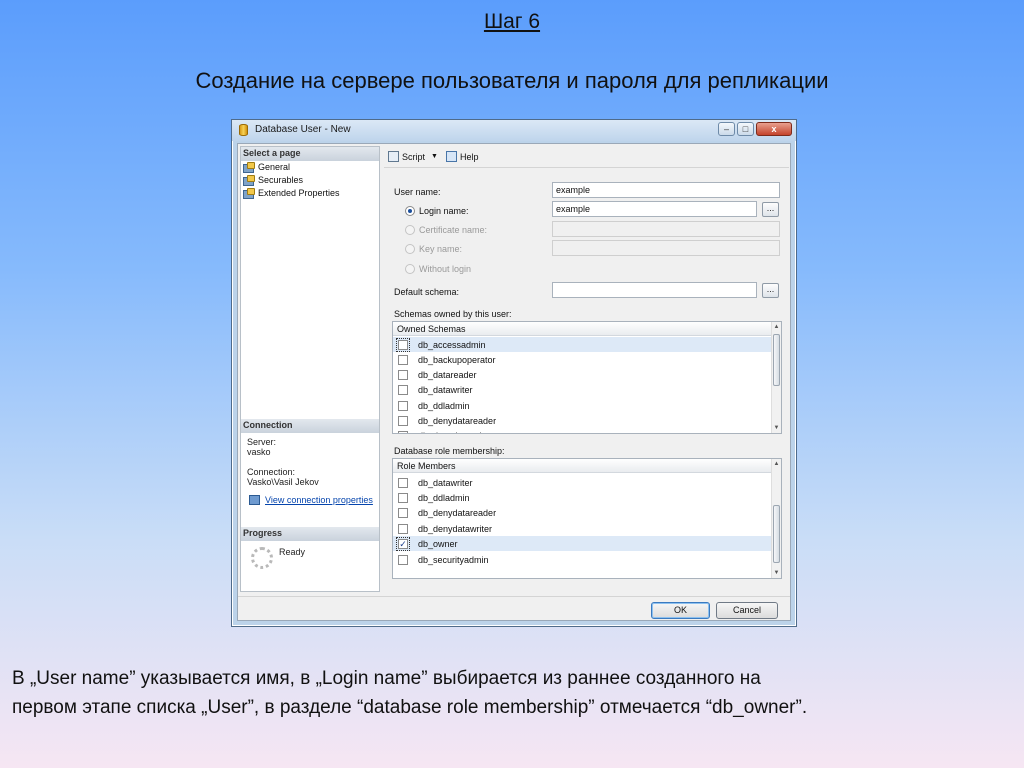 Image resolution: width=1024 pixels, height=768 pixels. Describe the element at coordinates (413, 157) in the screenshot. I see `script-button: Script` at that location.